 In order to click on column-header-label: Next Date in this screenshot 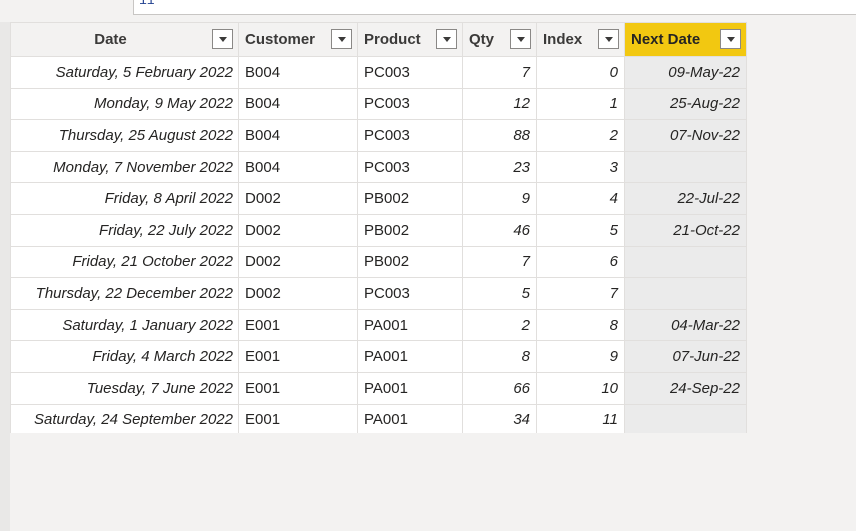, I will do `click(666, 39)`.